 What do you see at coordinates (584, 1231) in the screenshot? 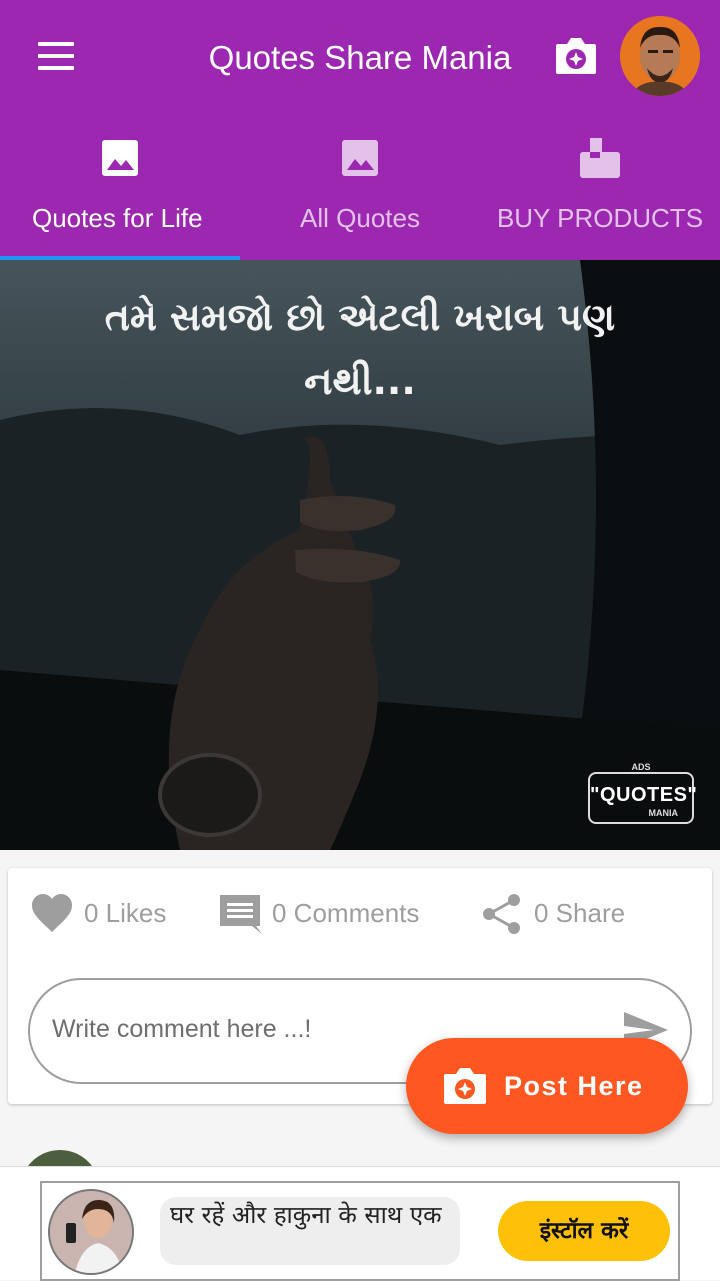
I see `install-button: इंस्टॉल करें` at bounding box center [584, 1231].